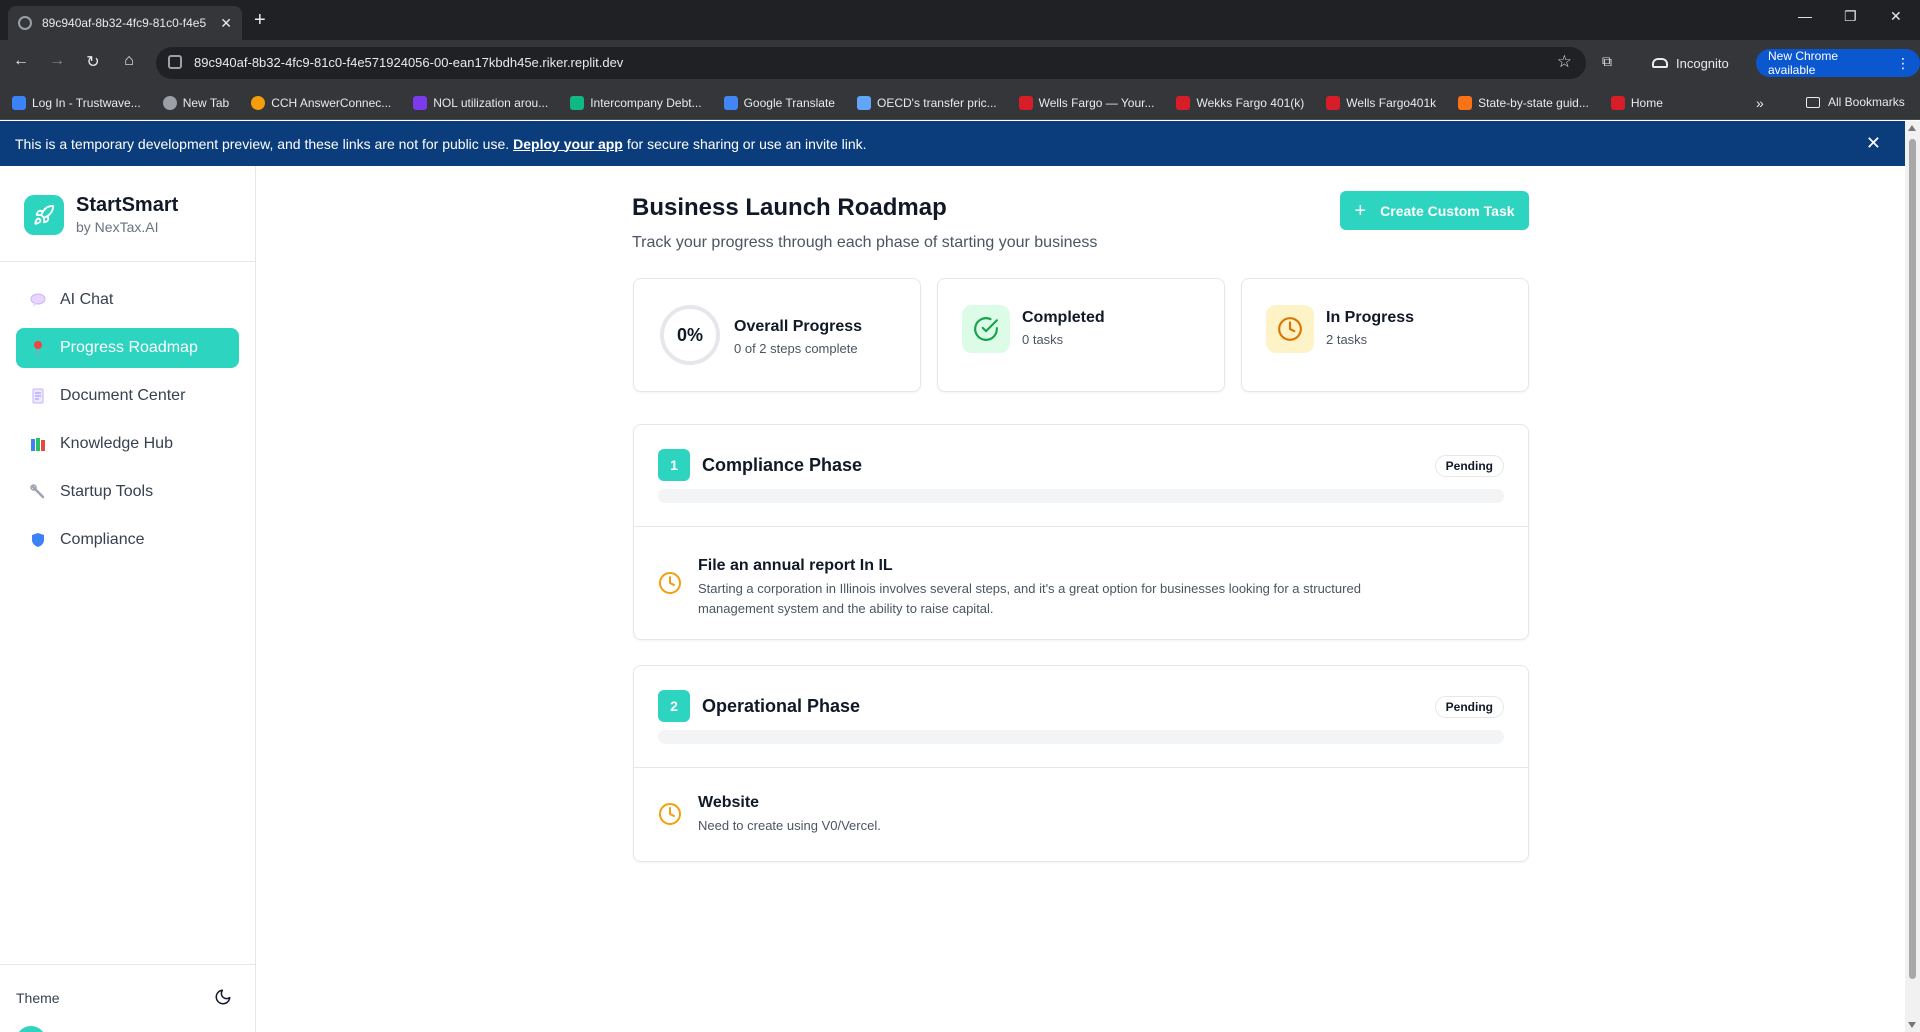 This screenshot has width=1920, height=1032. What do you see at coordinates (779, 102) in the screenshot?
I see `bookmark-item: Google Translate` at bounding box center [779, 102].